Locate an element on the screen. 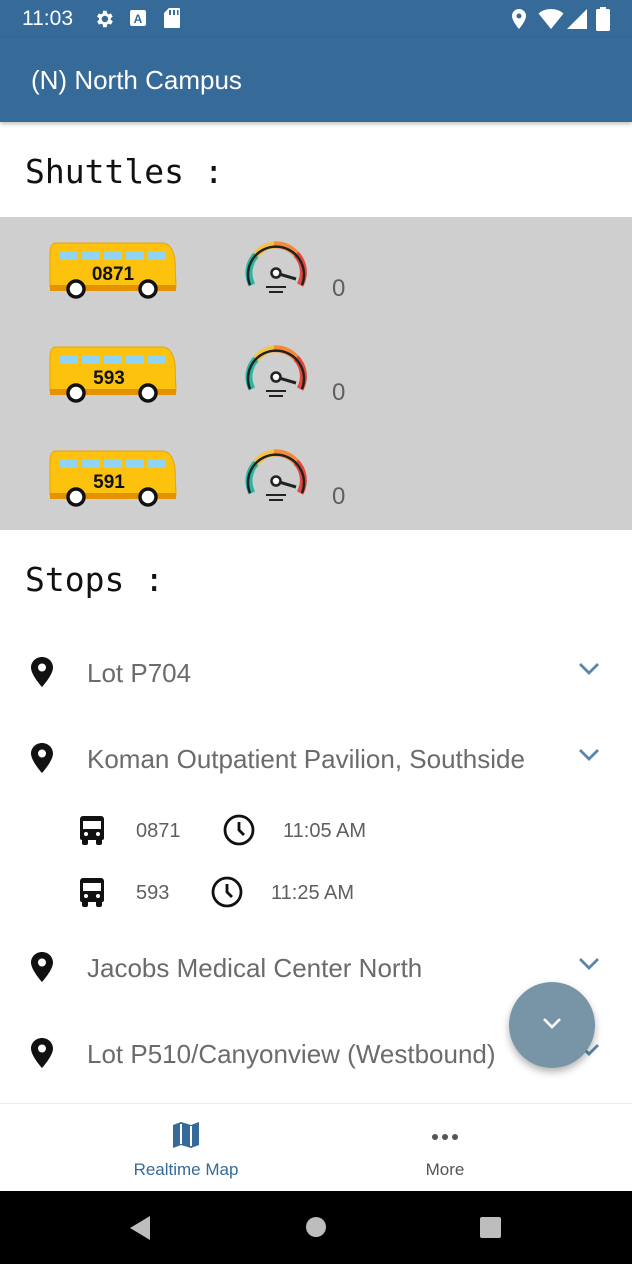 The height and width of the screenshot is (1264, 632). stop-item: Lot P704 is located at coordinates (316, 674).